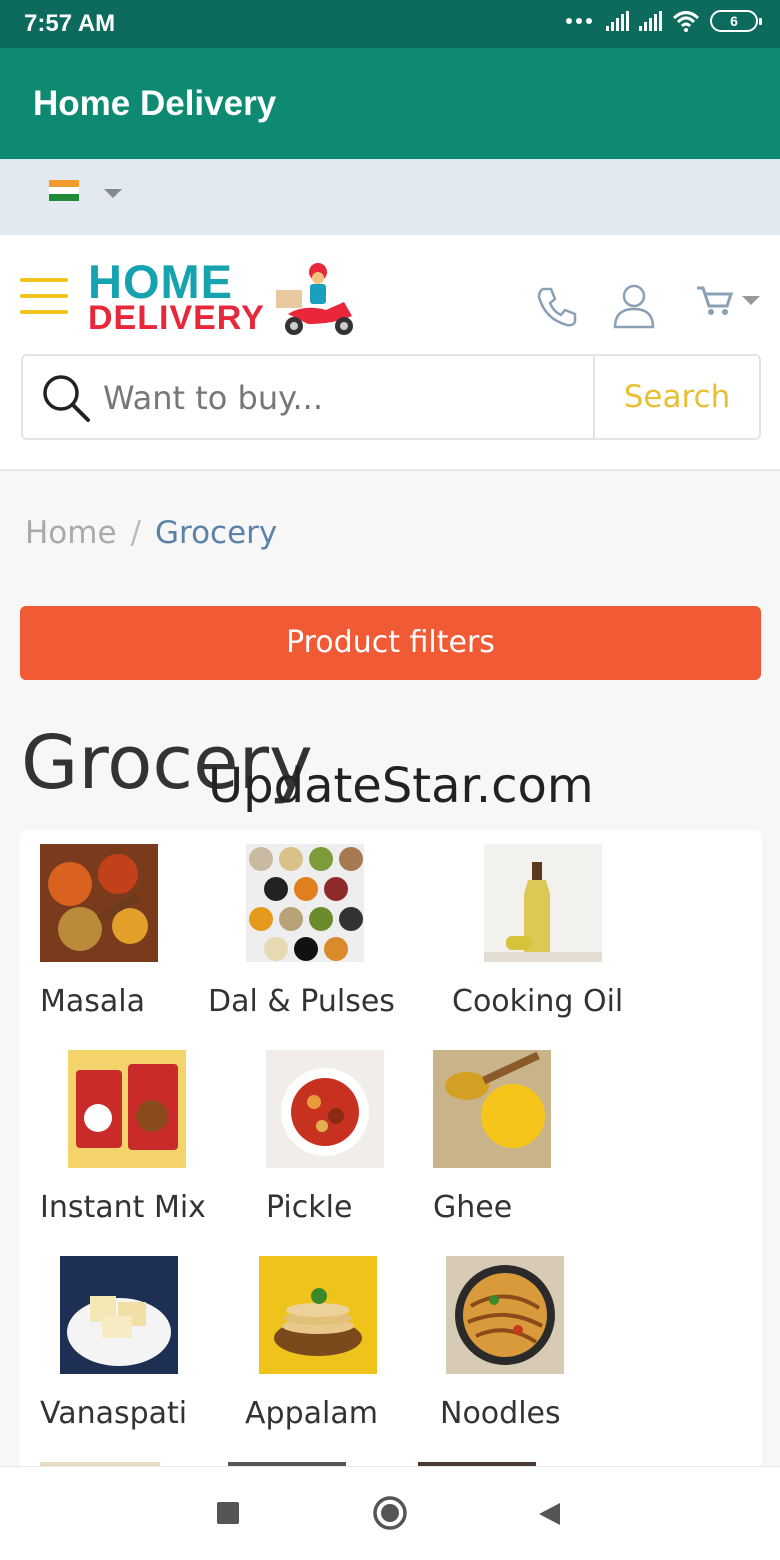 Image resolution: width=780 pixels, height=1560 pixels. What do you see at coordinates (119, 1315) in the screenshot?
I see `vanaspati-image` at bounding box center [119, 1315].